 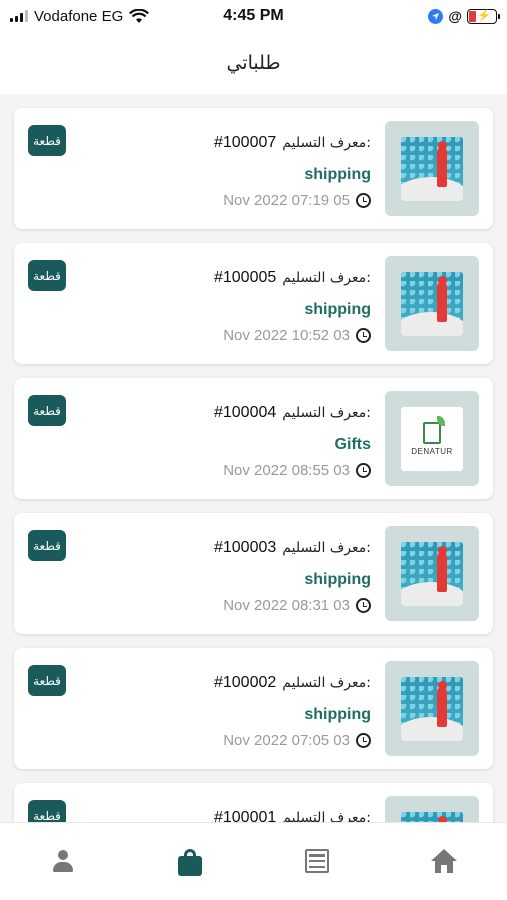 I want to click on order-date-line: Nov 2022 08:55 03, so click(x=297, y=470).